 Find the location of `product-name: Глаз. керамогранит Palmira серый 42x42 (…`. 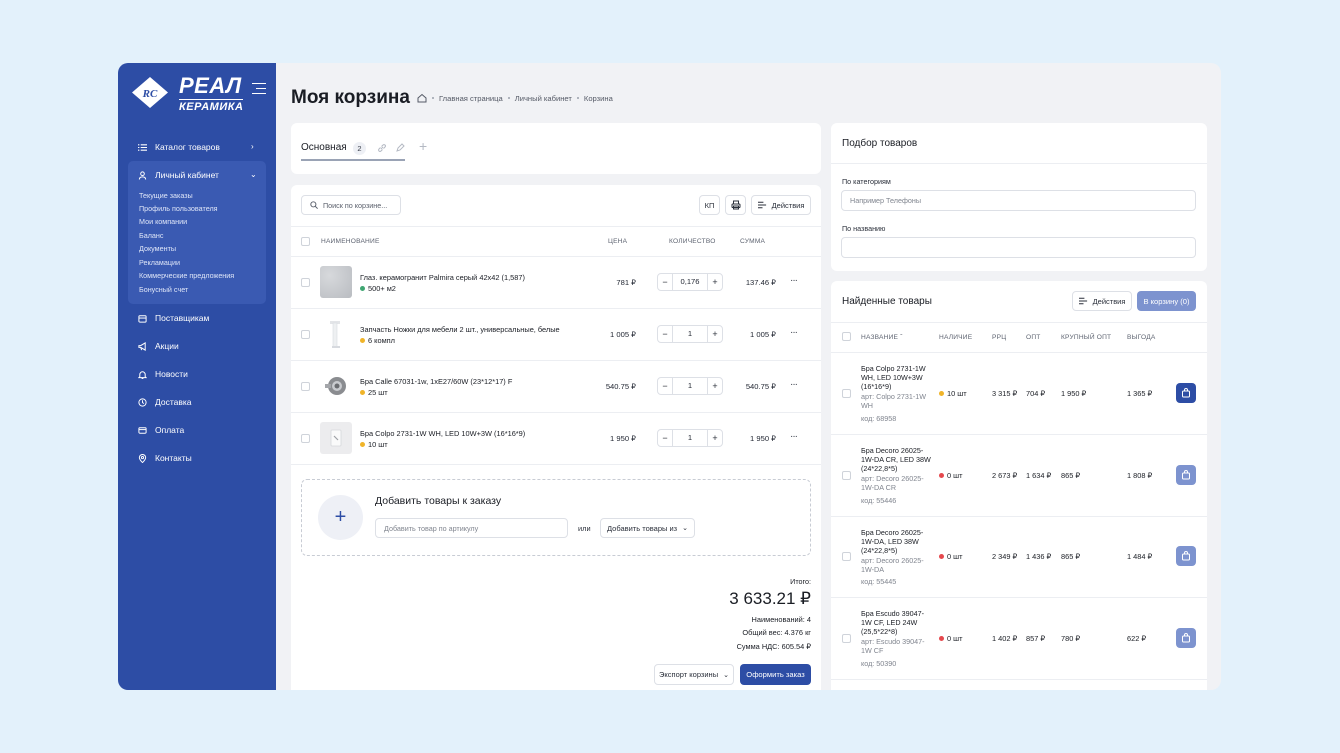

product-name: Глаз. керамогранит Palmira серый 42x42 (… is located at coordinates (442, 277).